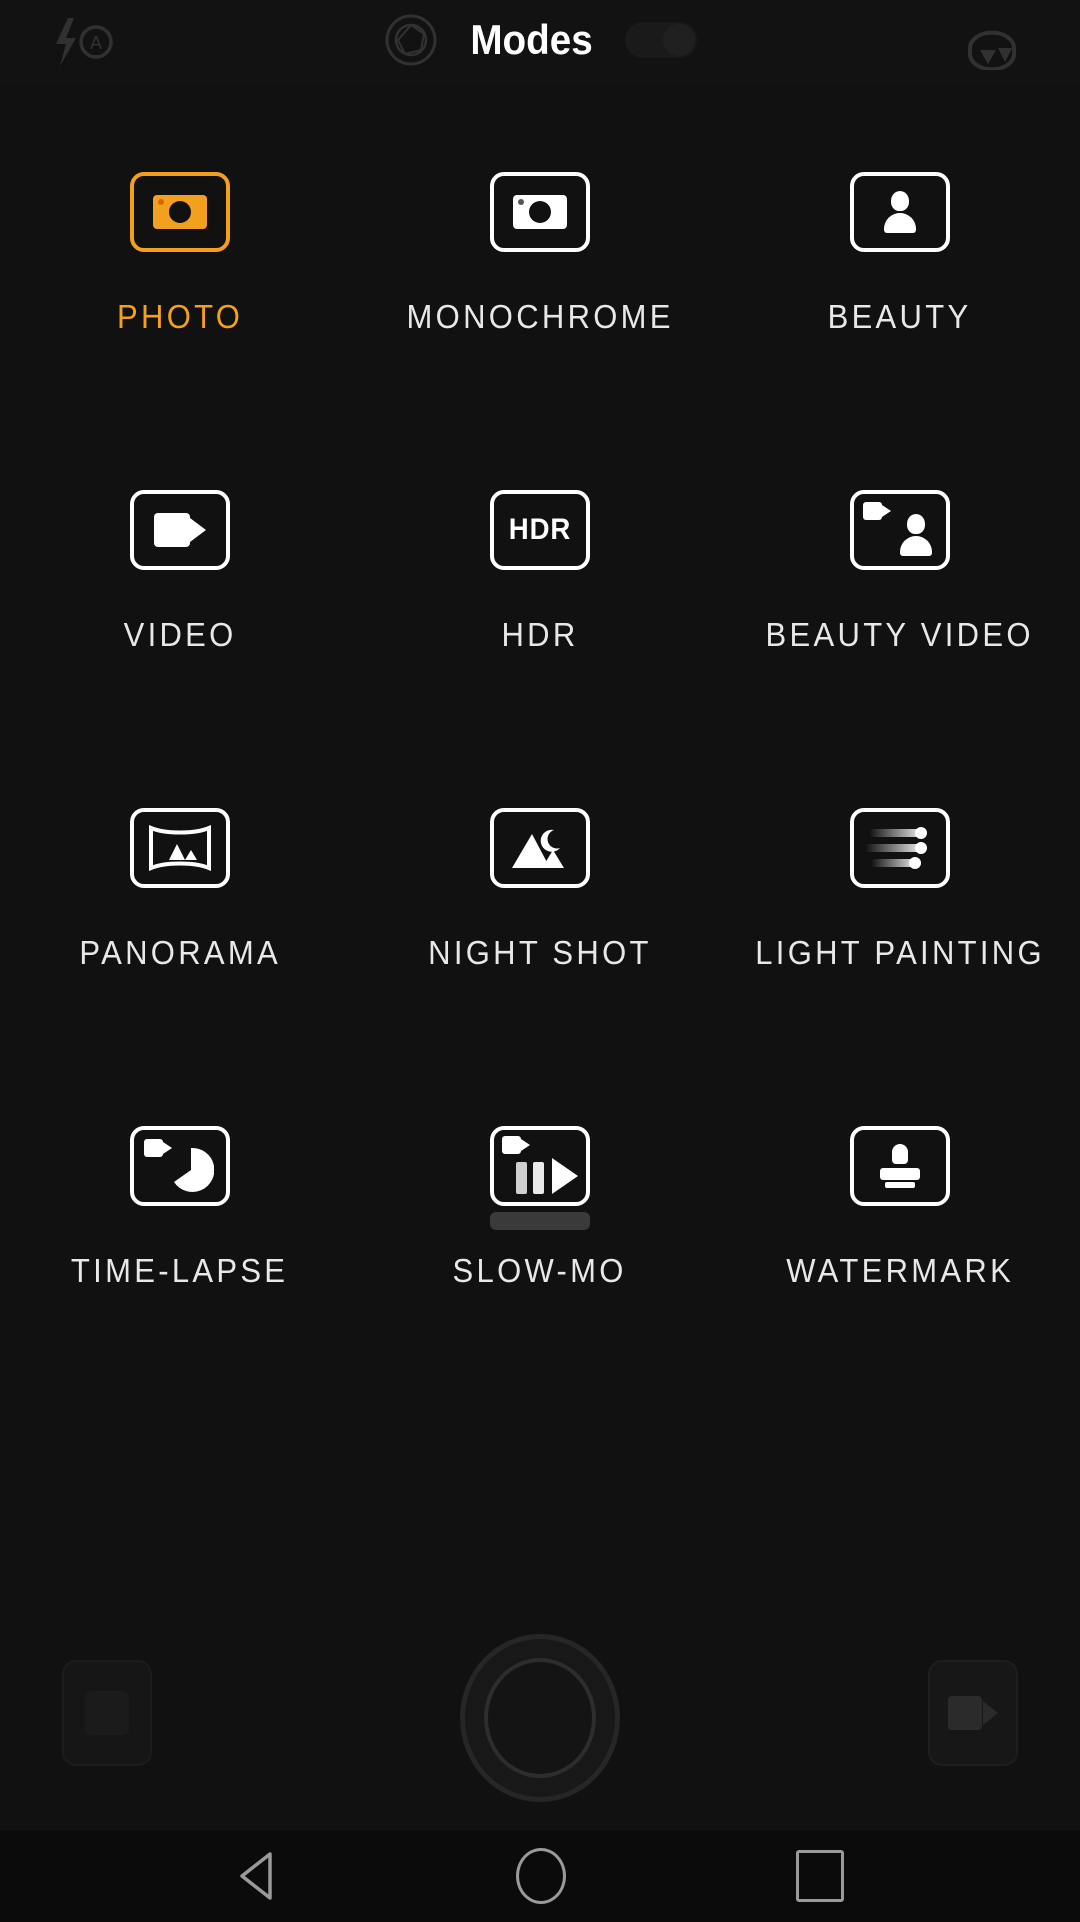 The width and height of the screenshot is (1080, 1922). Describe the element at coordinates (900, 212) in the screenshot. I see `beauty-person-icon` at that location.